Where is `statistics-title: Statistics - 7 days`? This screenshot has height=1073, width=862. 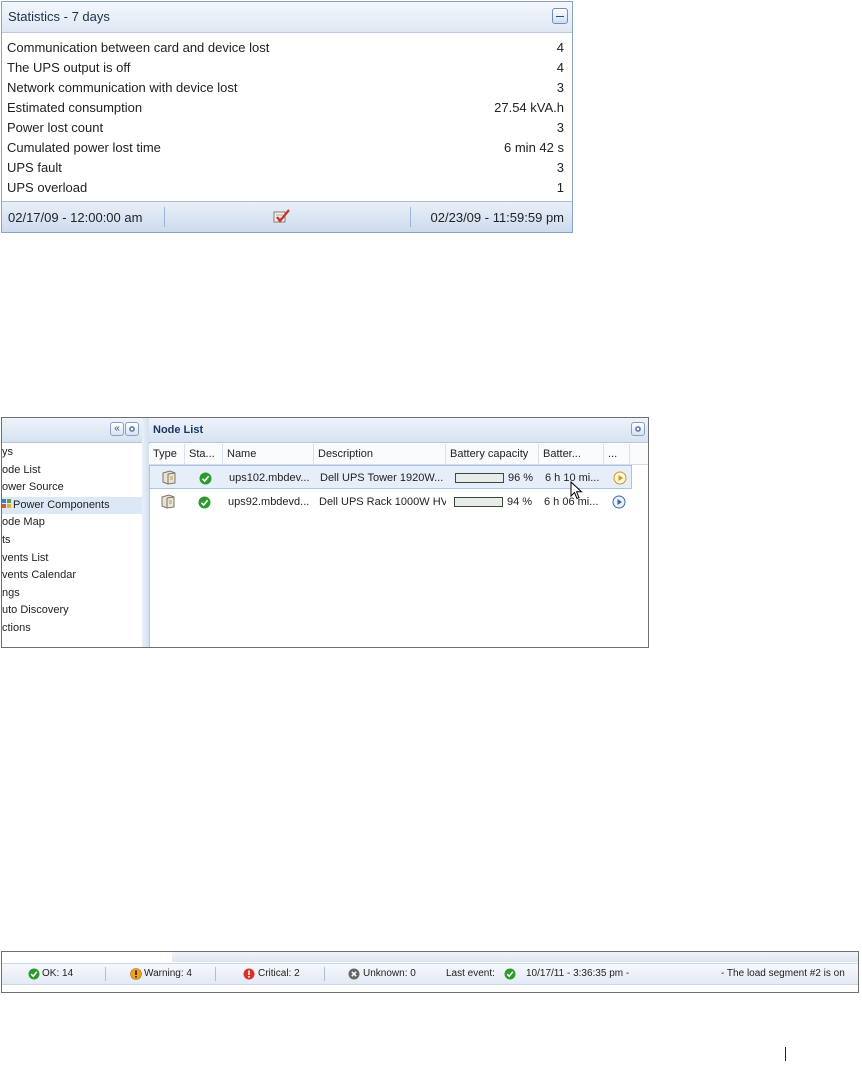 statistics-title: Statistics - 7 days is located at coordinates (59, 16).